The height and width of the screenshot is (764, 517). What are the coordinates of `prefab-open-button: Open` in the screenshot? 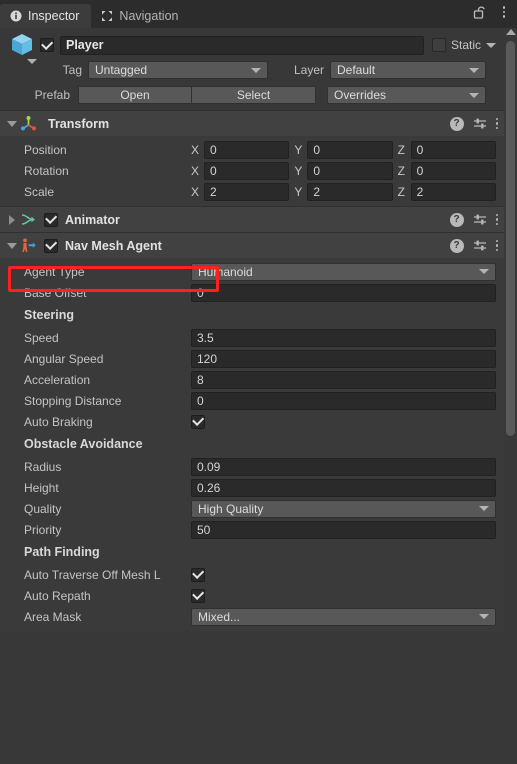 It's located at (134, 95).